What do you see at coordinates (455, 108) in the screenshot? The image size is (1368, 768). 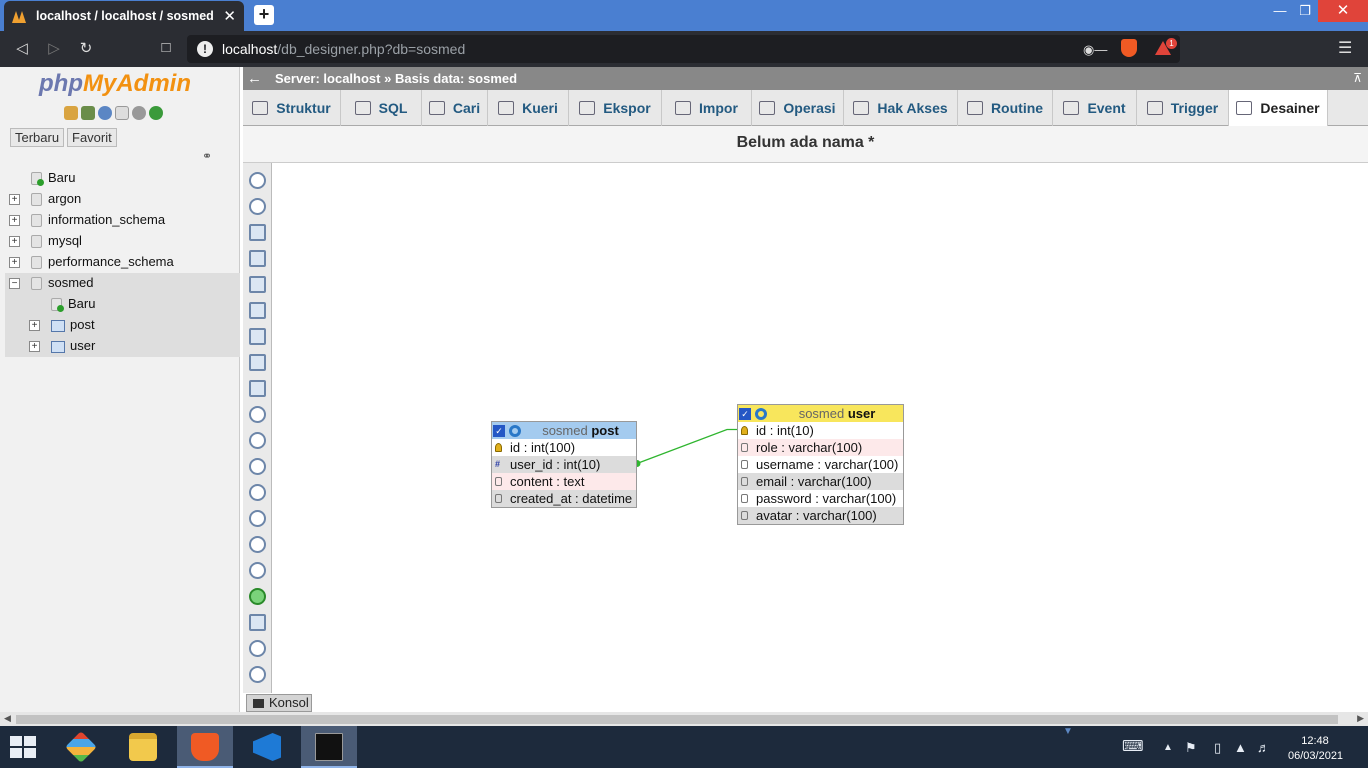 I see `tab-cari: Cari` at bounding box center [455, 108].